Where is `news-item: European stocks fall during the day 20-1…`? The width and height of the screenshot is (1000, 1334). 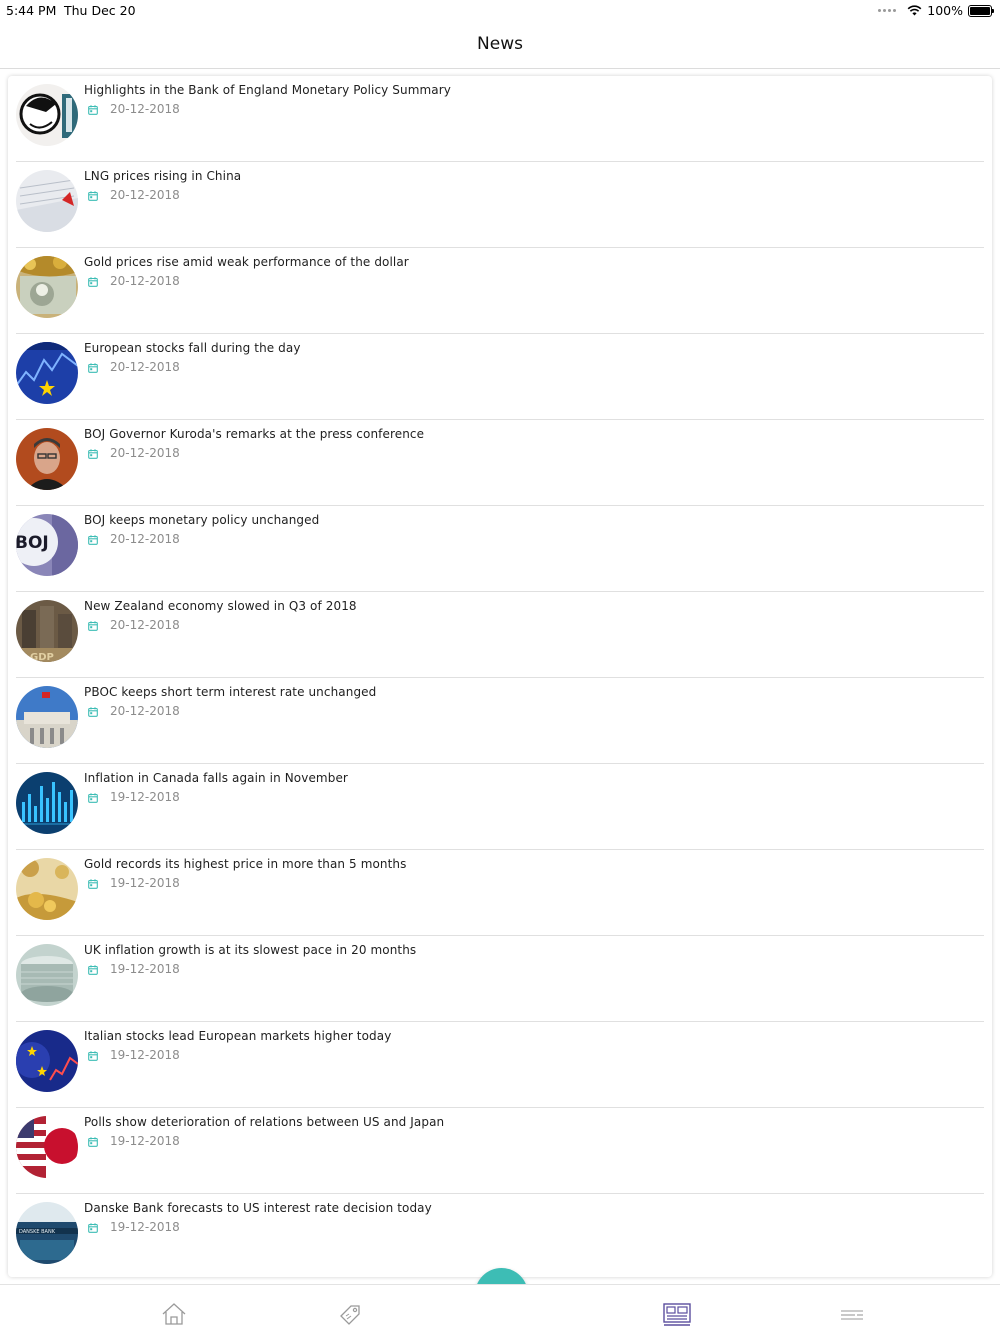 news-item: European stocks fall during the day 20-1… is located at coordinates (500, 377).